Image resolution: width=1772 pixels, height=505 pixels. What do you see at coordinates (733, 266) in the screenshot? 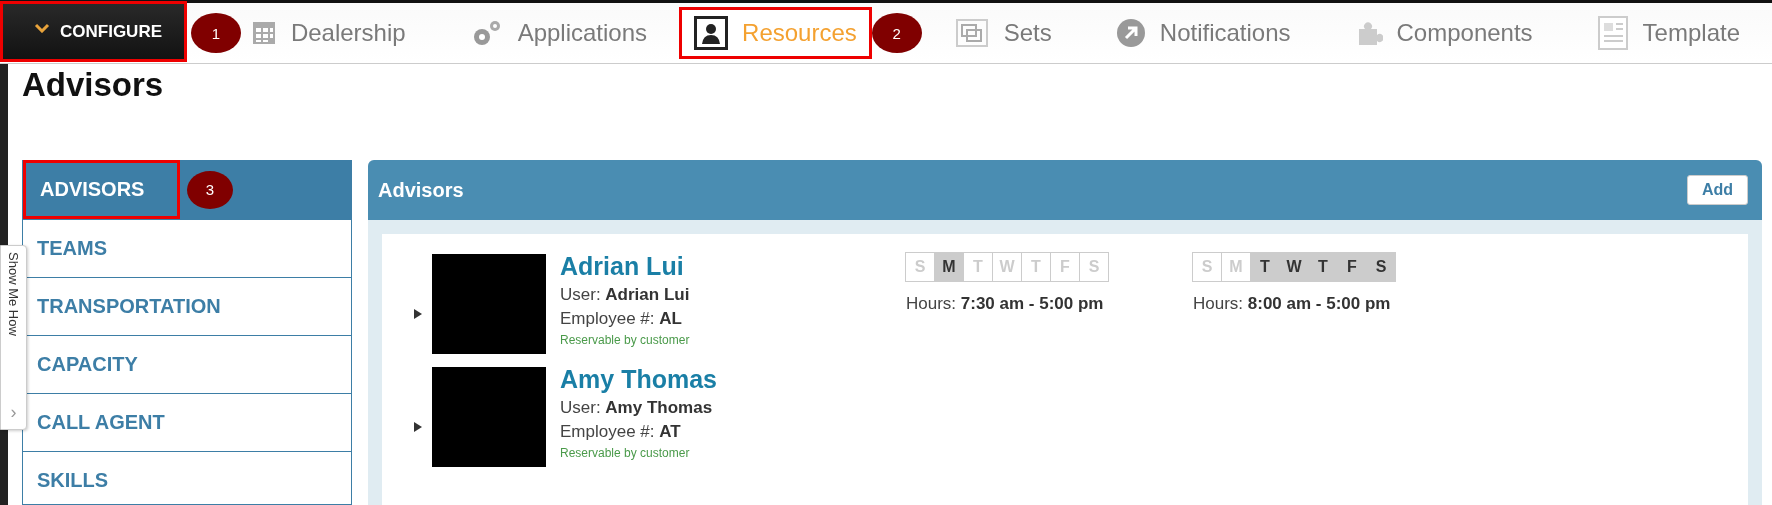
I see `advisor-name: Adrian Lui` at bounding box center [733, 266].